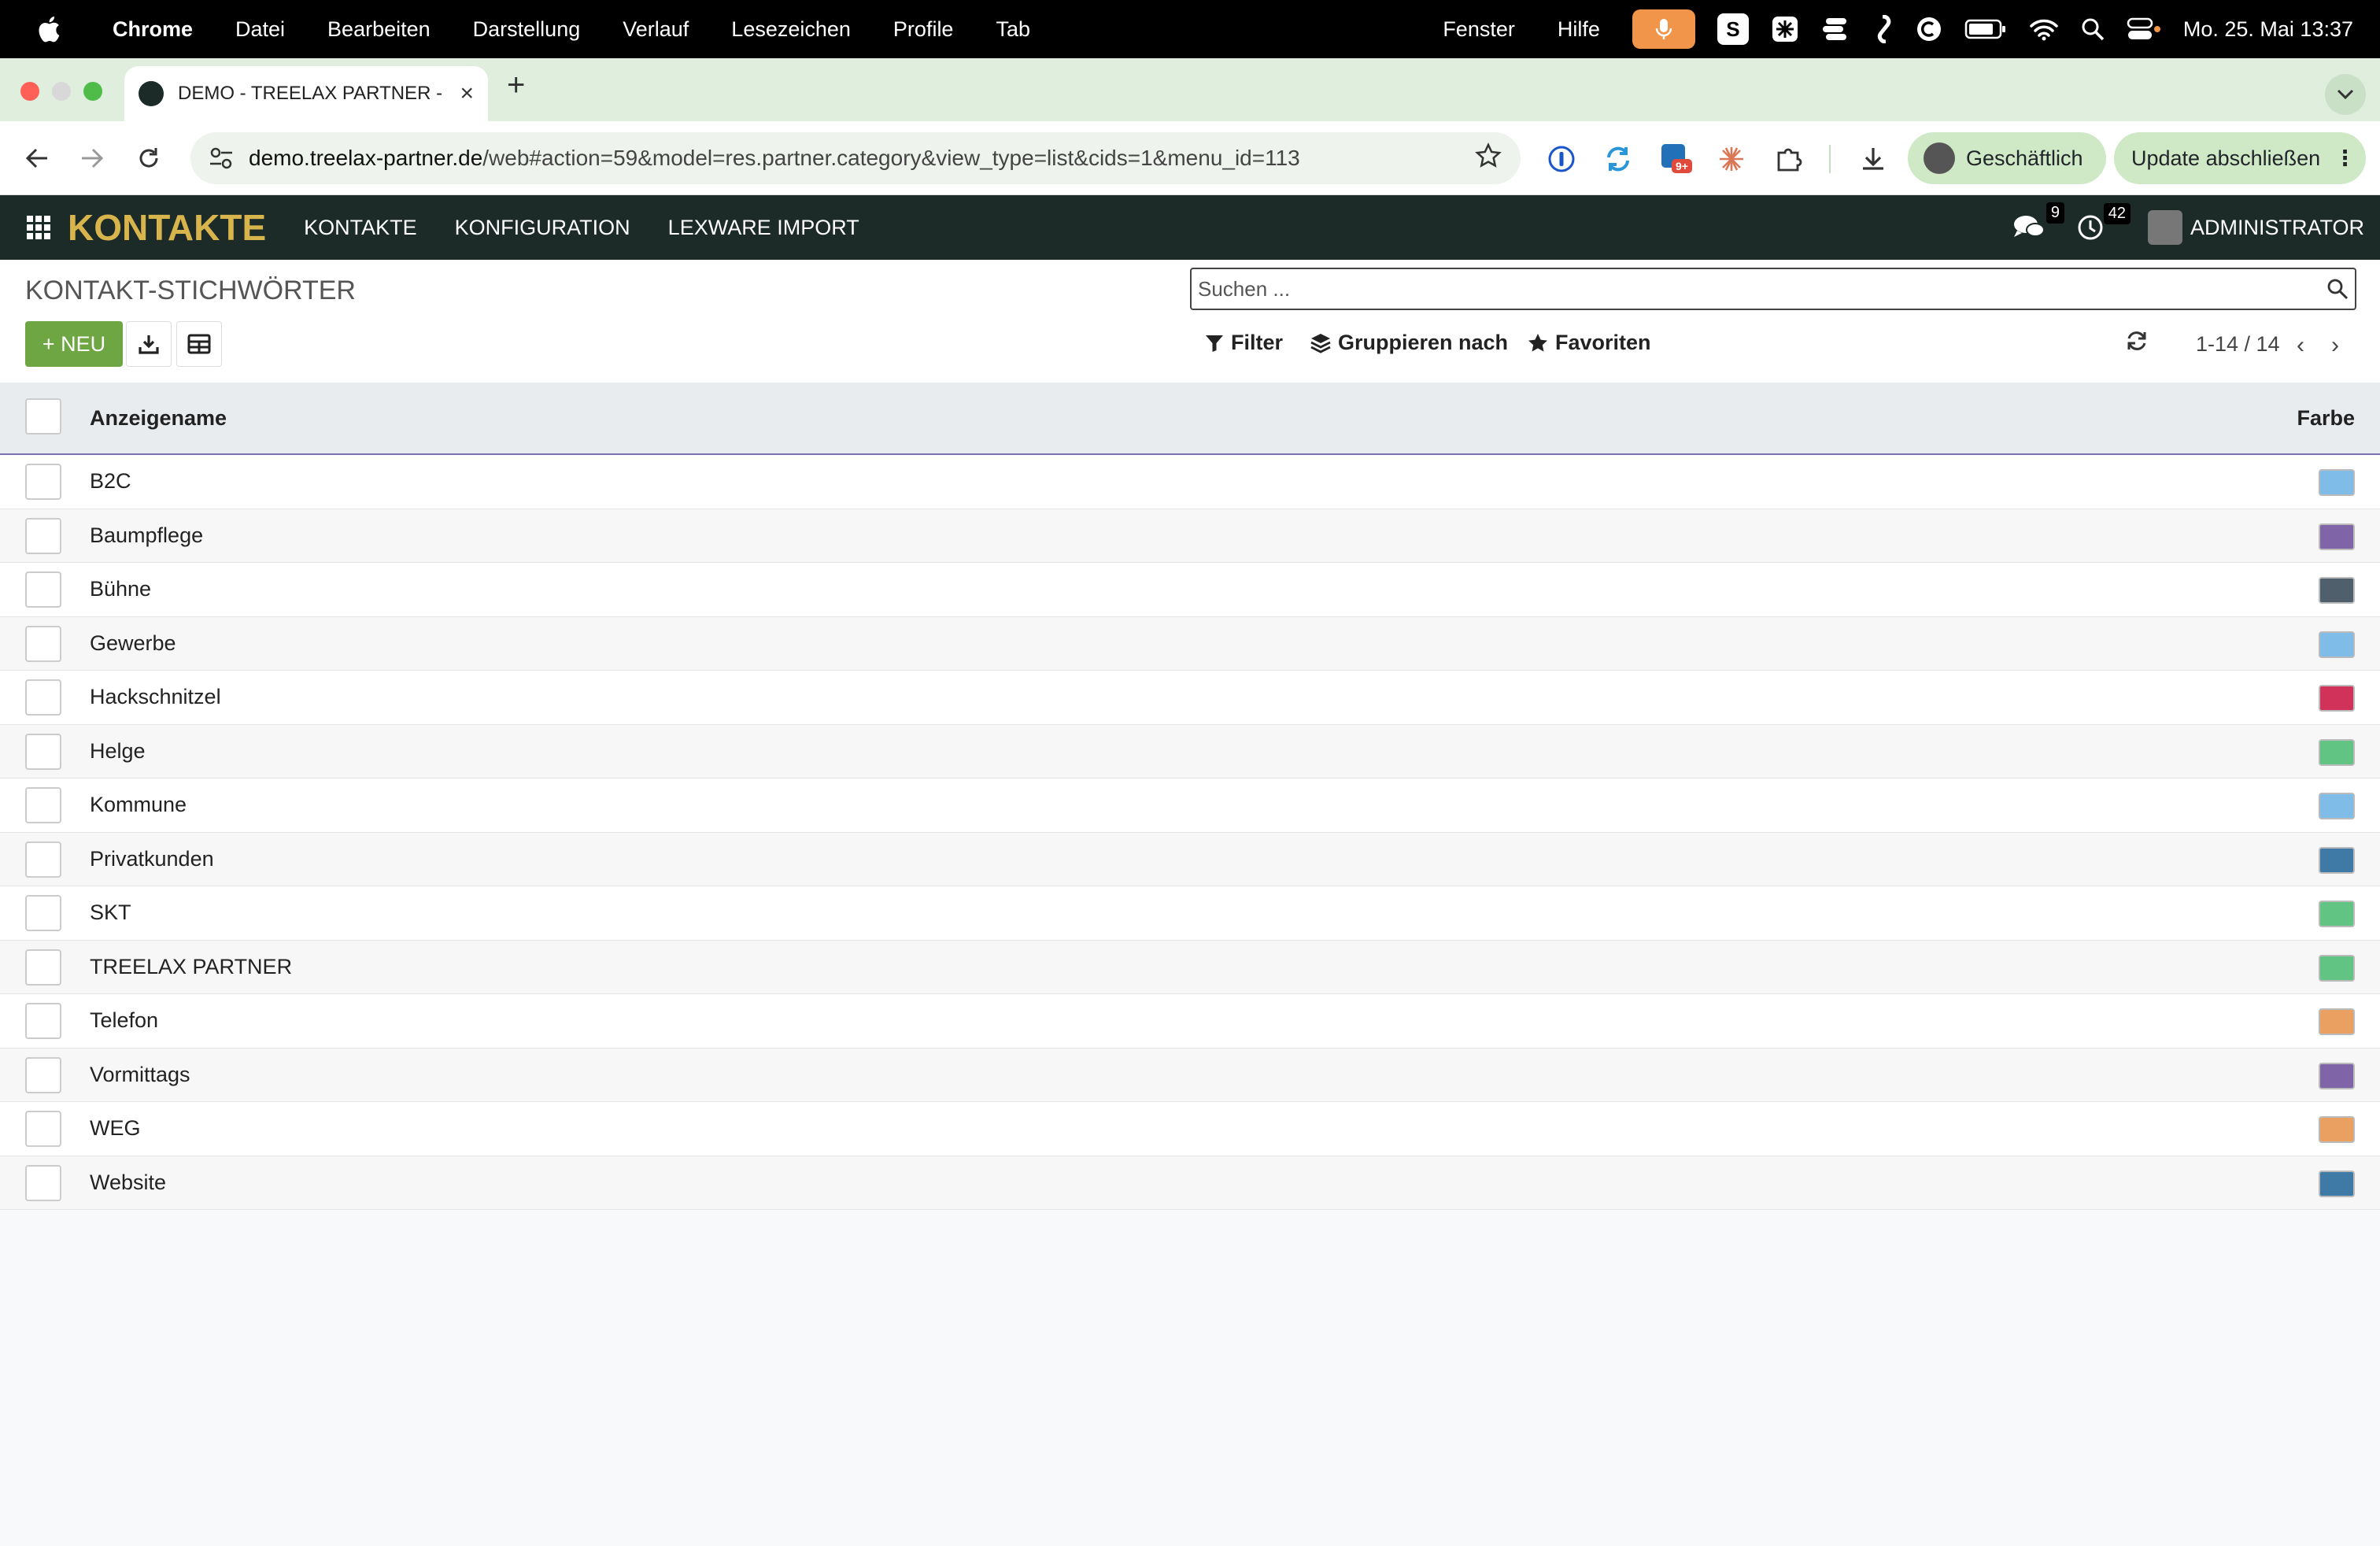 The height and width of the screenshot is (1546, 2380). I want to click on pager-previous-button: ‹, so click(2300, 345).